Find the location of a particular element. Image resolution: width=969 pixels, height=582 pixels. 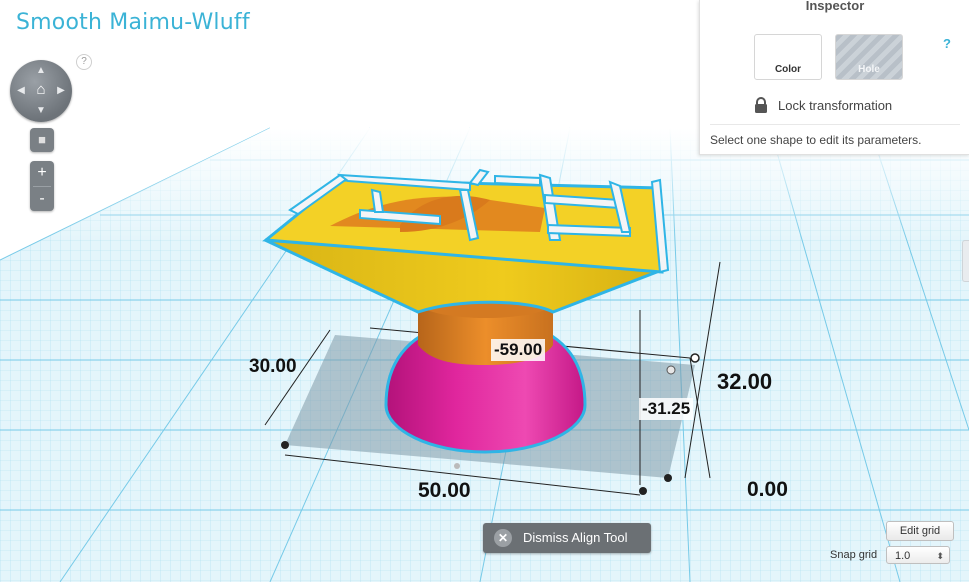

nav-right-icon: ▶ is located at coordinates (61, 91).